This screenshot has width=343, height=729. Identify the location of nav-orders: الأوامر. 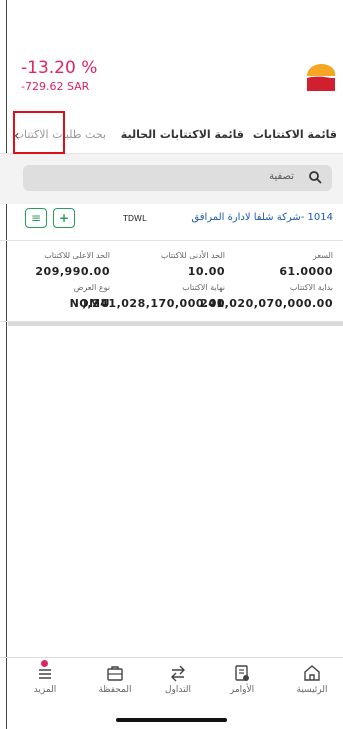
(242, 684).